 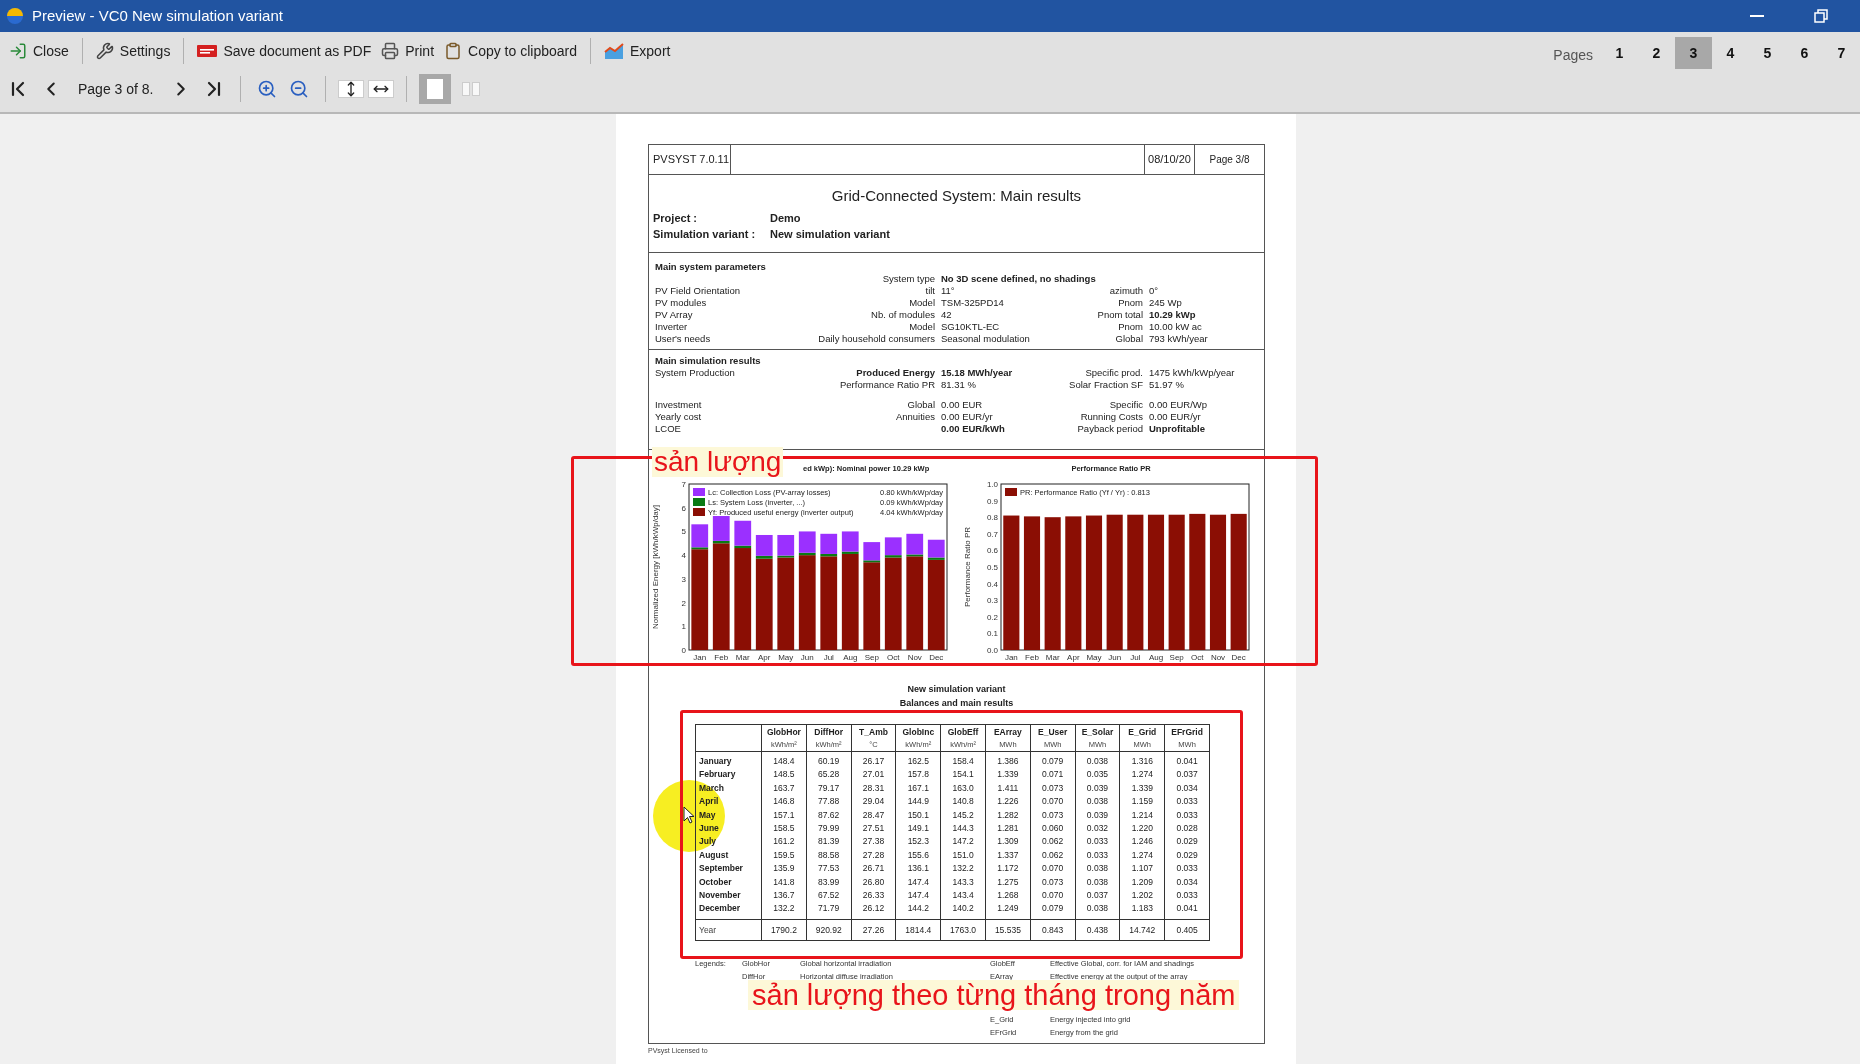 I want to click on table-cell: 26.71, so click(x=873, y=869).